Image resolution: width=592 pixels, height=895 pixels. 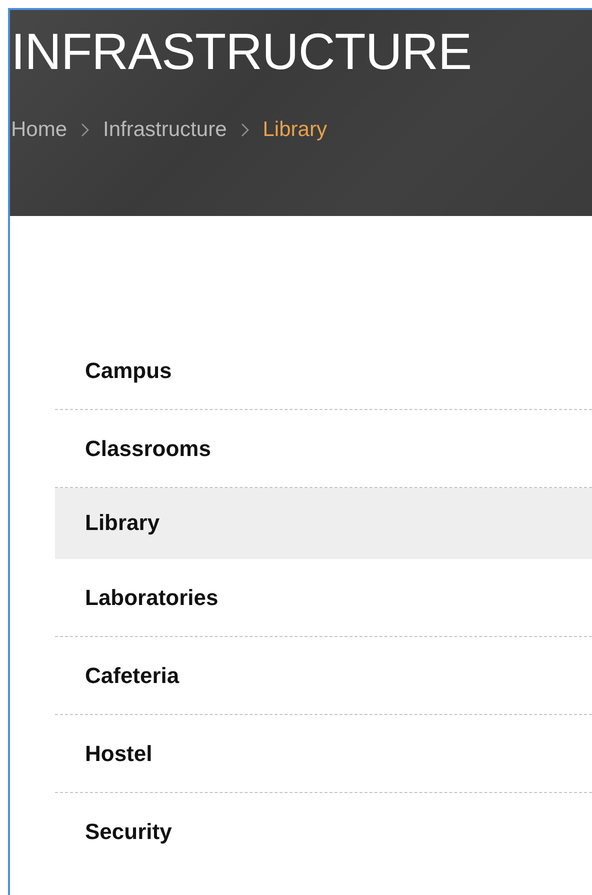 What do you see at coordinates (294, 130) in the screenshot?
I see `breadcrumb-link: Library` at bounding box center [294, 130].